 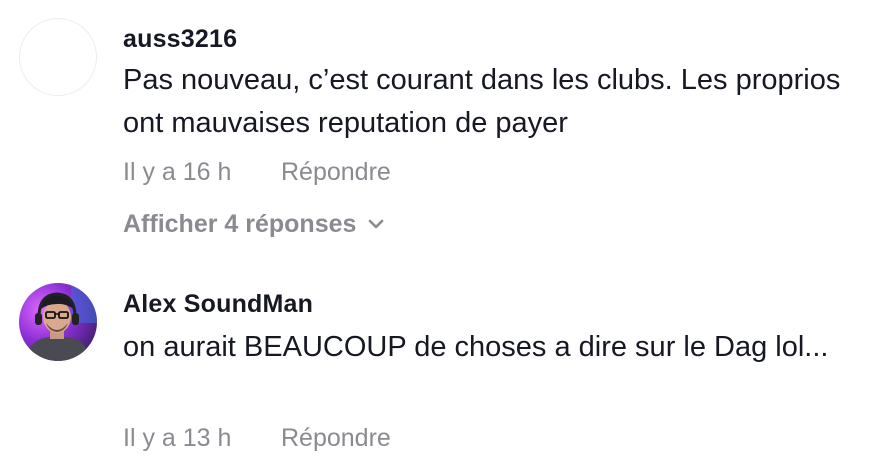 I want to click on comment-username: Alex SoundMan, so click(x=218, y=304).